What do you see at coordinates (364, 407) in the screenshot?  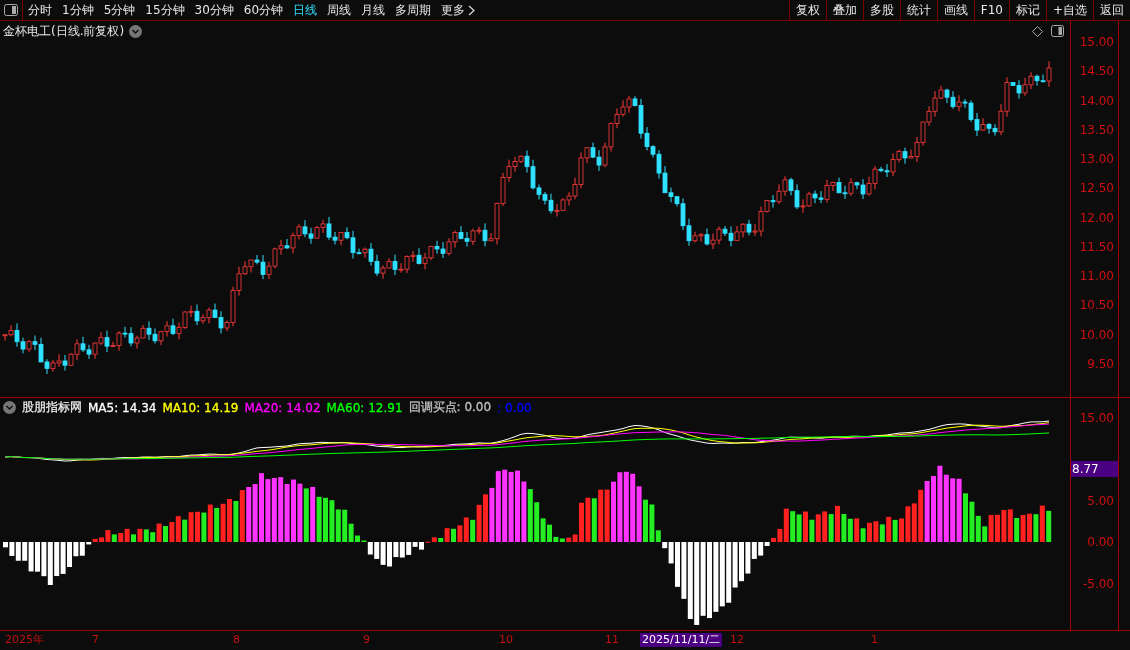 I see `legend-value: MA60: 12.91` at bounding box center [364, 407].